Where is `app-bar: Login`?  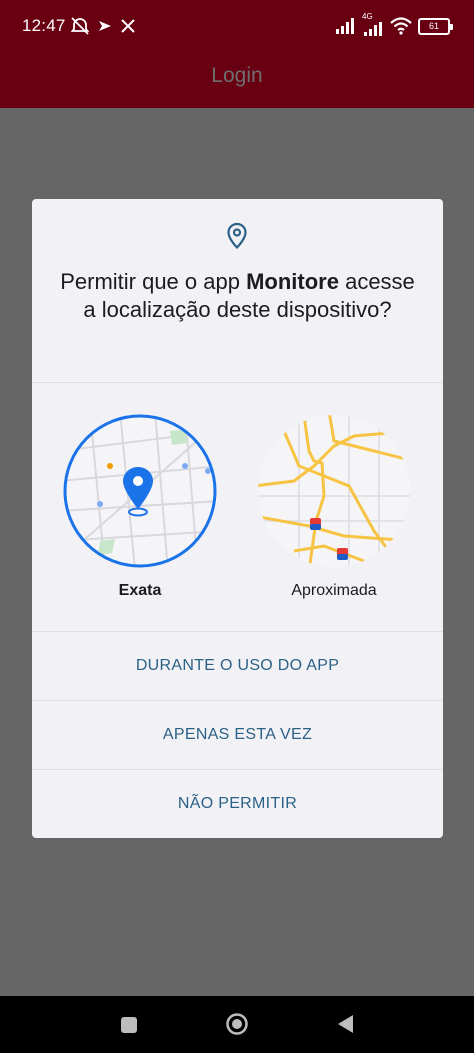 app-bar: Login is located at coordinates (237, 81).